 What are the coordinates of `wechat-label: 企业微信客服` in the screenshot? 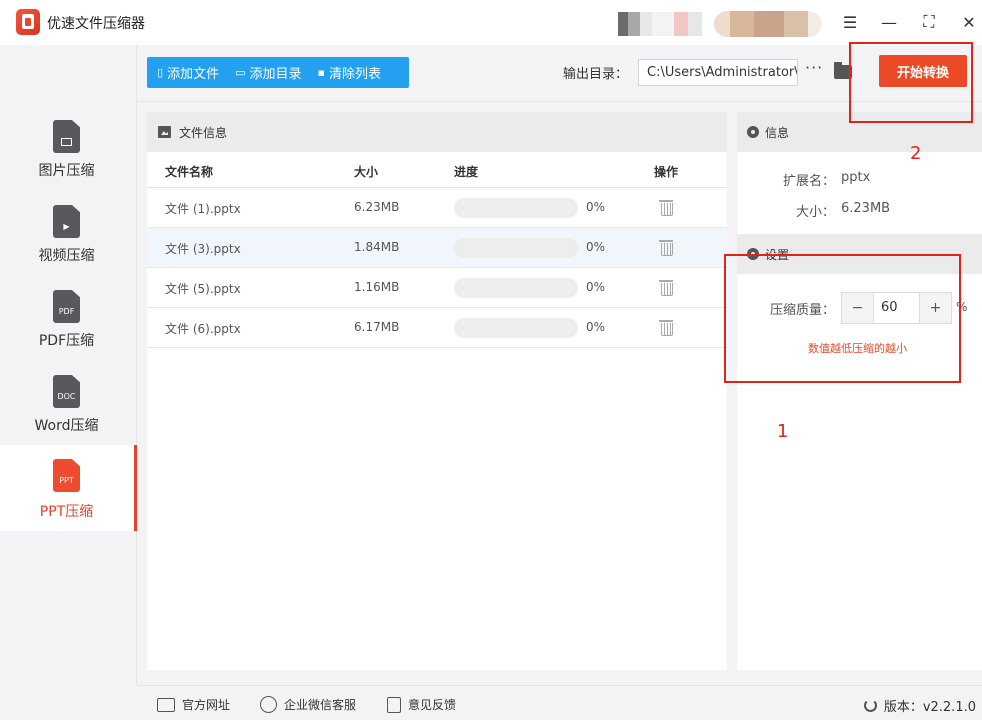 It's located at (320, 705).